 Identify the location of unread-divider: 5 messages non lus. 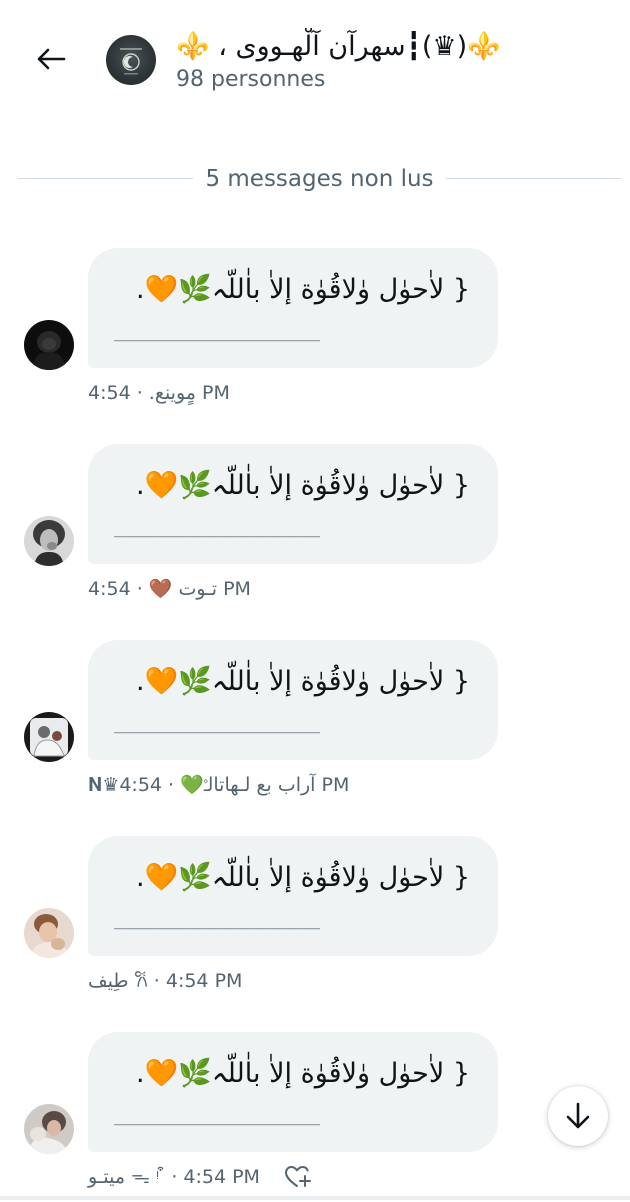
(319, 179).